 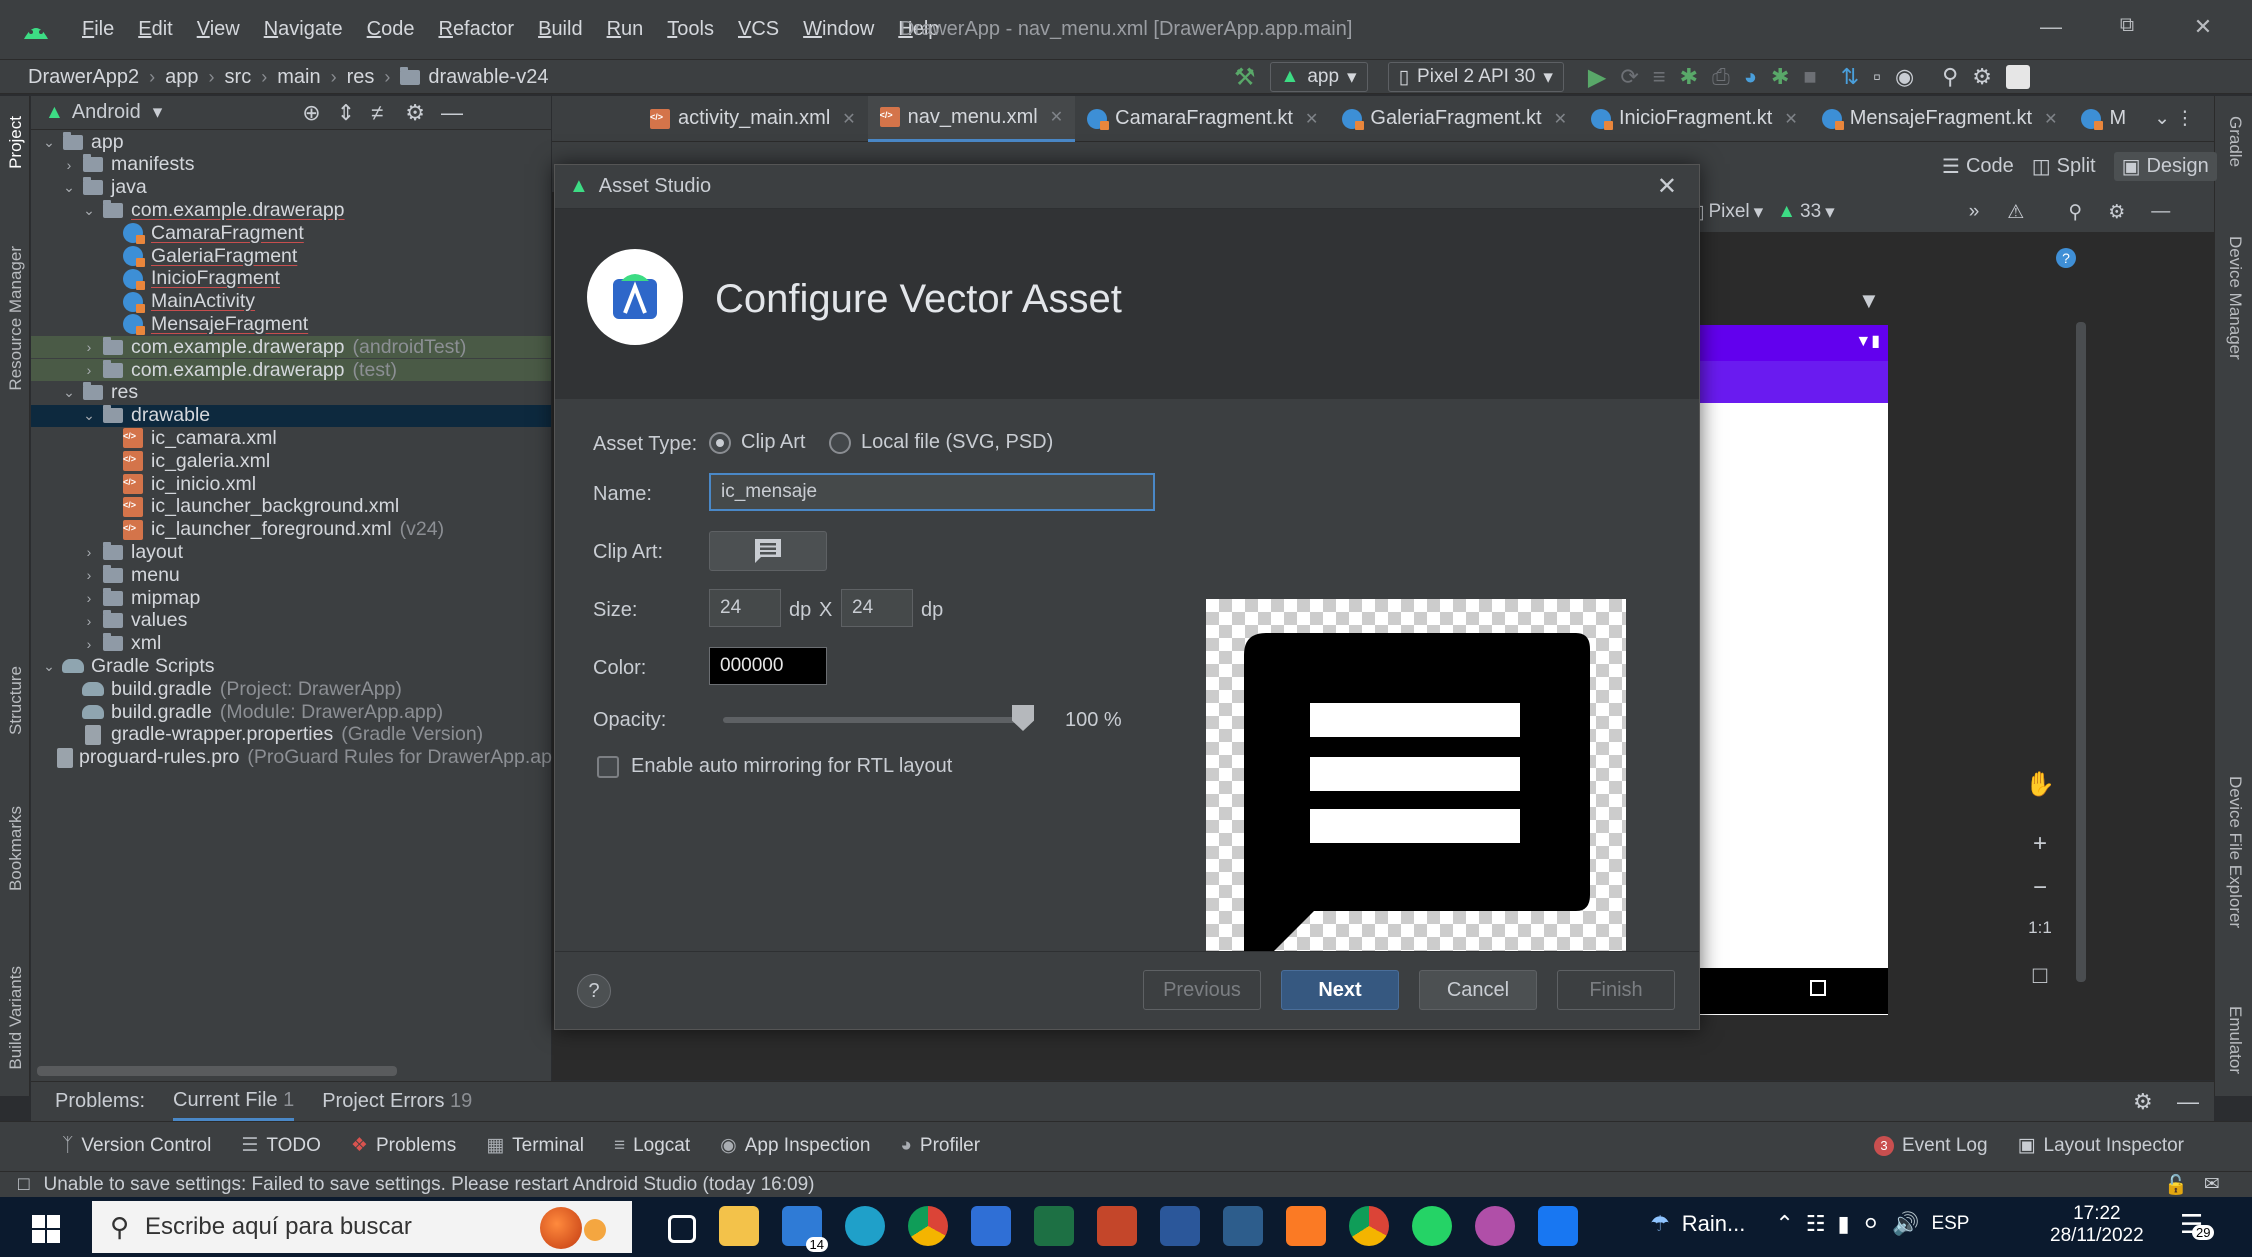 I want to click on sdk-manager-icon: ◉, so click(x=1904, y=77).